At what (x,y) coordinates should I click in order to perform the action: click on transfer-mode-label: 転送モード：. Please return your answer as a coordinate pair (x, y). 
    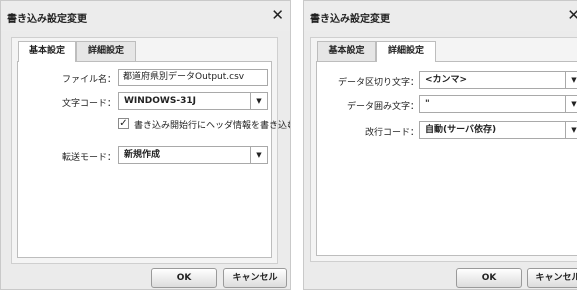
    Looking at the image, I should click on (88, 158).